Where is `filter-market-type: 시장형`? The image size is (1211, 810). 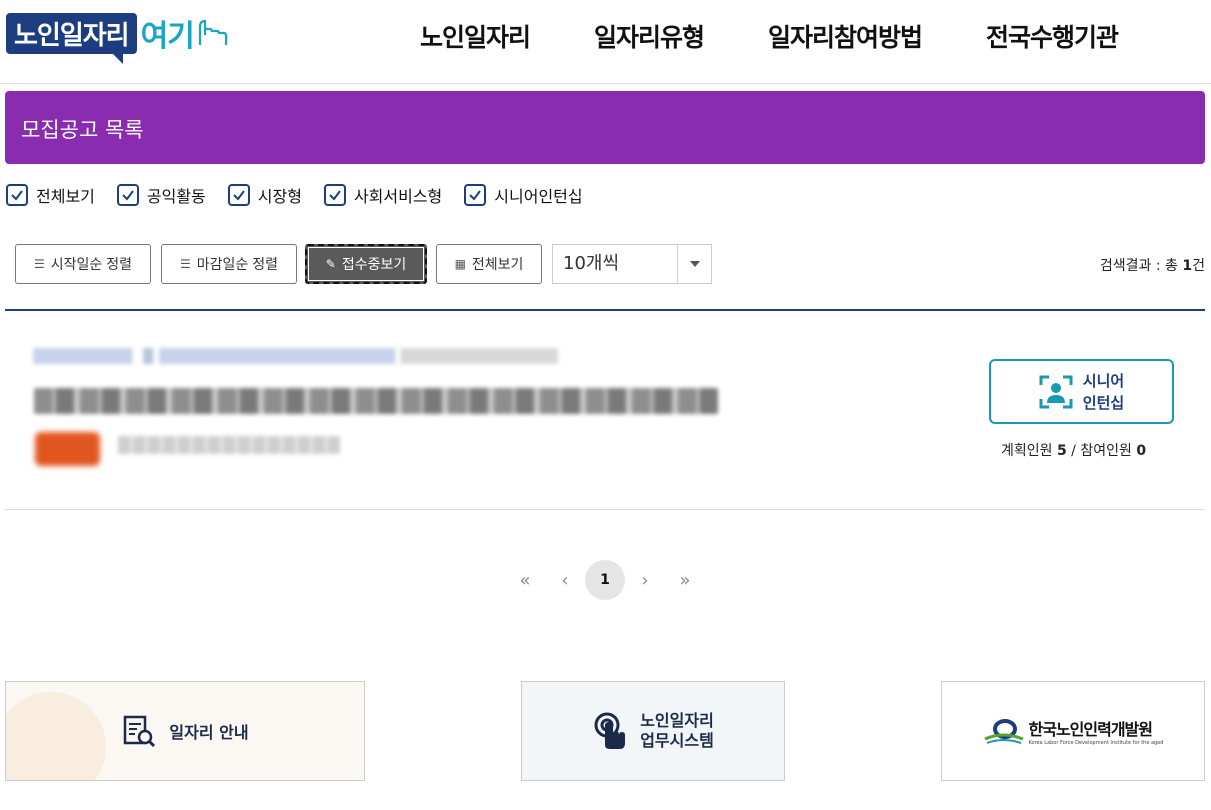
filter-market-type: 시장형 is located at coordinates (264, 195).